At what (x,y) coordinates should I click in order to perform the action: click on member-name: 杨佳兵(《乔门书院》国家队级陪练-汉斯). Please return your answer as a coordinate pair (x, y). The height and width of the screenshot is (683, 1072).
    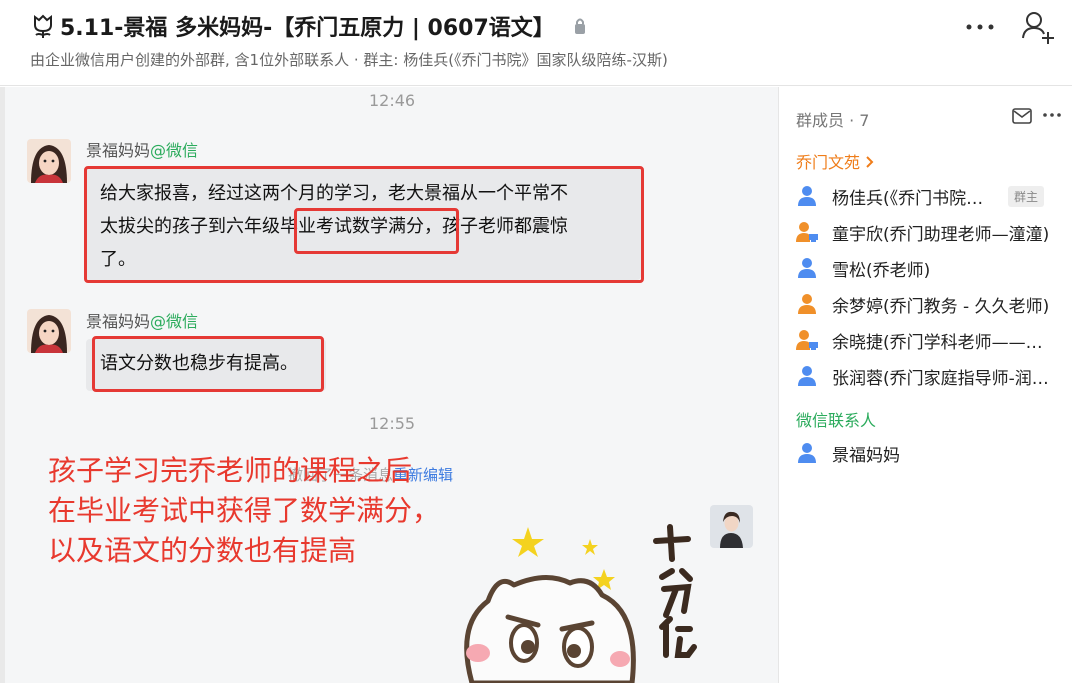
    Looking at the image, I should click on (914, 198).